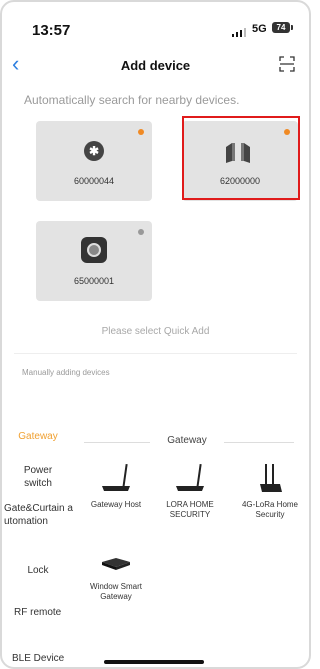 This screenshot has width=320, height=669. What do you see at coordinates (132, 100) in the screenshot?
I see `auto-search-text: Automatically search for nearby devices.` at bounding box center [132, 100].